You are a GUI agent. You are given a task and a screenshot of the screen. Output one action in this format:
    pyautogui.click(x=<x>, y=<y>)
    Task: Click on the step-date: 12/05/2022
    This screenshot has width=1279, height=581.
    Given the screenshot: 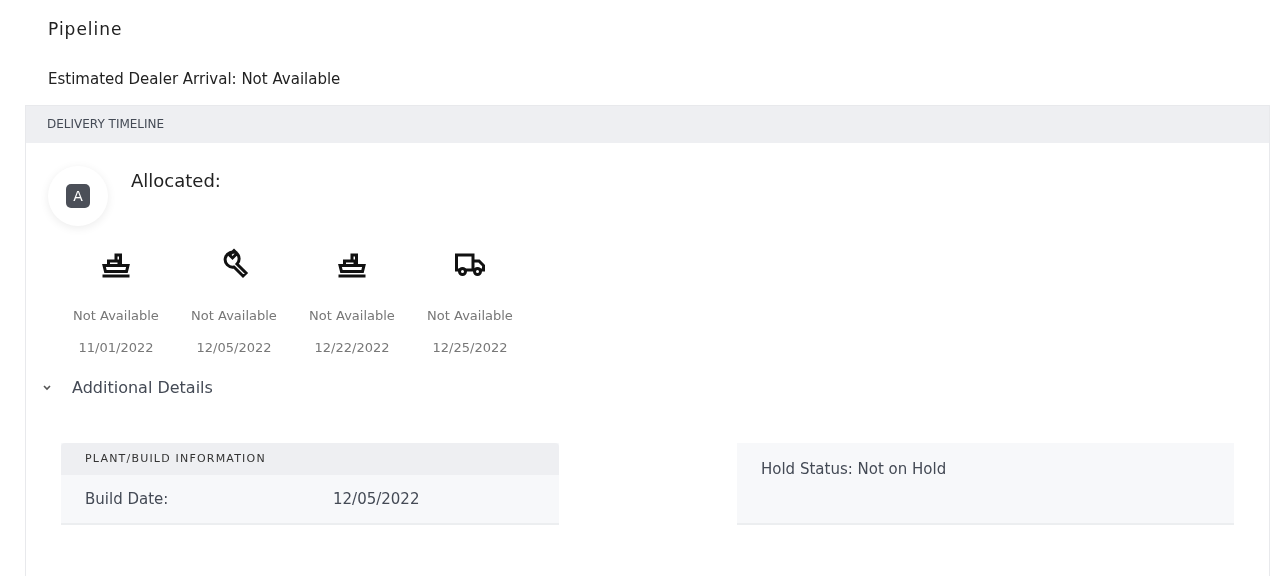 What is the action you would take?
    pyautogui.click(x=234, y=347)
    